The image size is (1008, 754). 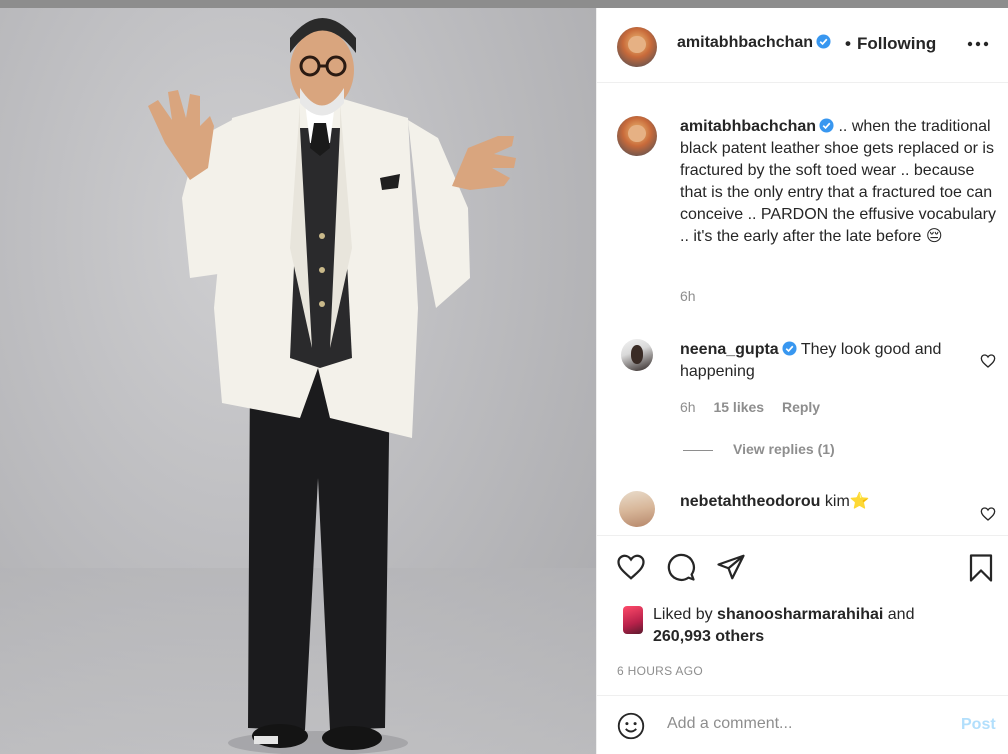 I want to click on heart-icon, so click(x=631, y=567).